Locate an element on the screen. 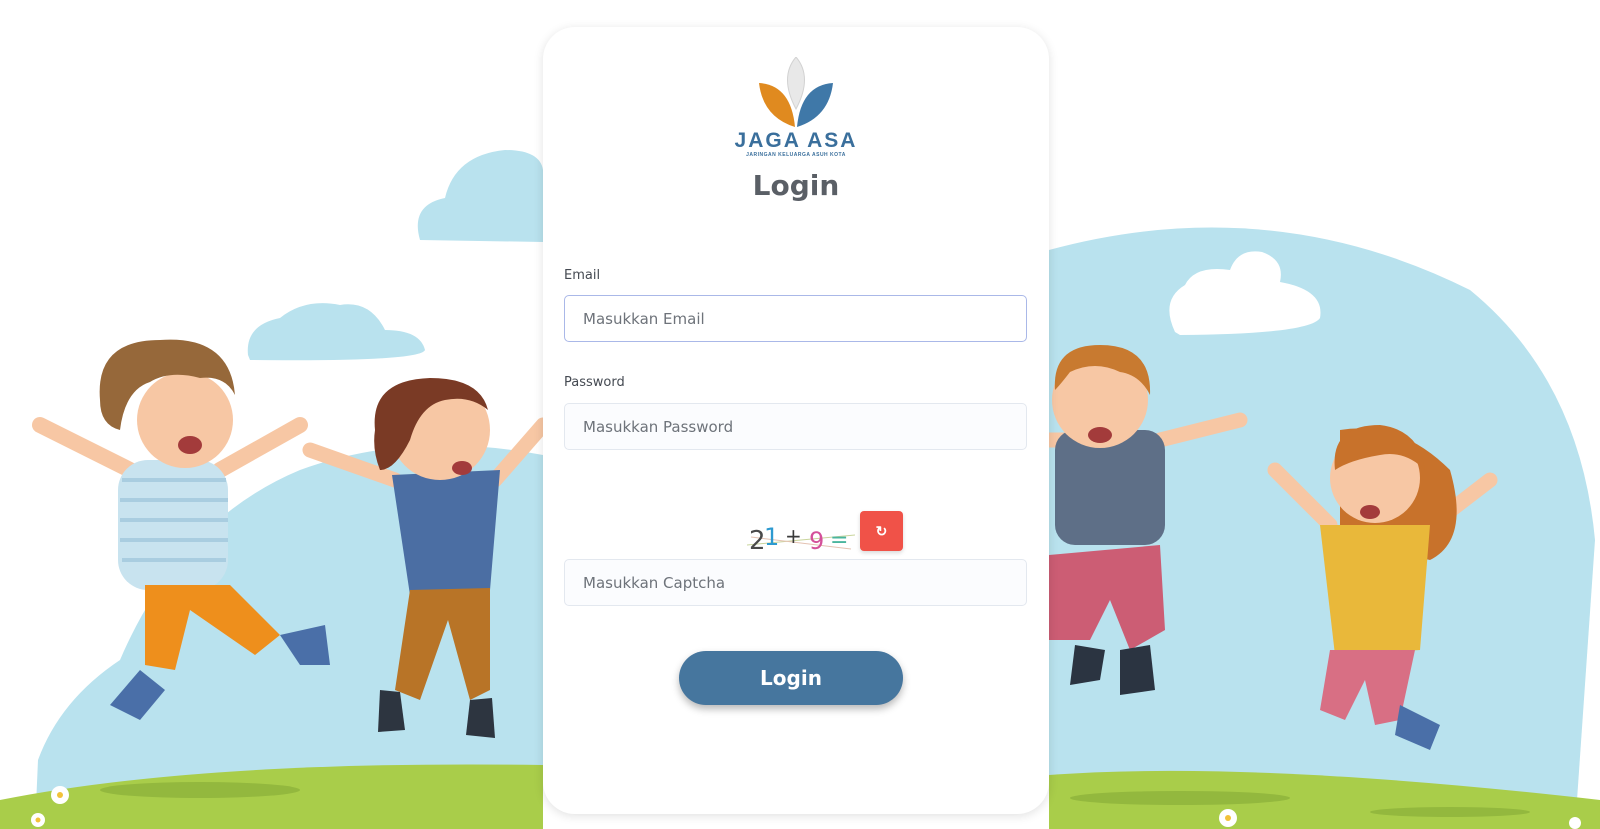 The image size is (1600, 829). brand-tagline: JARINGAN KELUARGA ASUH KOTA is located at coordinates (796, 155).